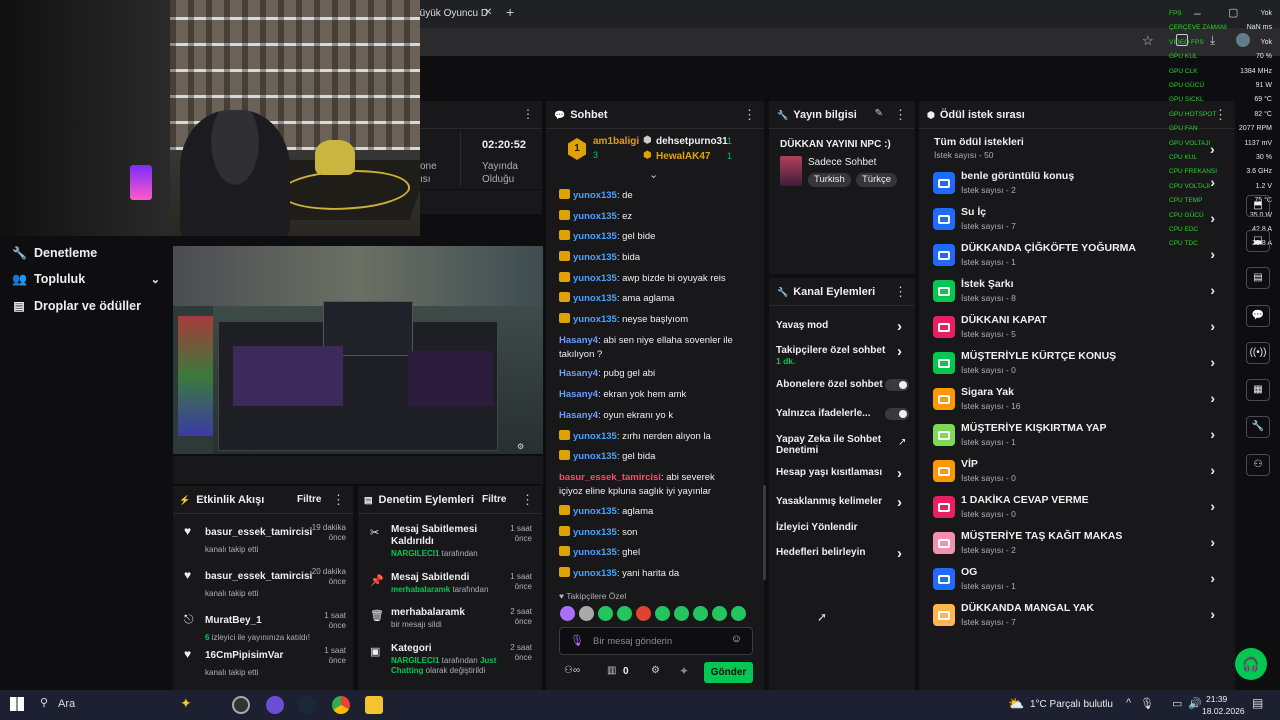  What do you see at coordinates (1078, 472) in the screenshot?
I see `reward-item: VİP İstek sayısı - 0 ›` at bounding box center [1078, 472].